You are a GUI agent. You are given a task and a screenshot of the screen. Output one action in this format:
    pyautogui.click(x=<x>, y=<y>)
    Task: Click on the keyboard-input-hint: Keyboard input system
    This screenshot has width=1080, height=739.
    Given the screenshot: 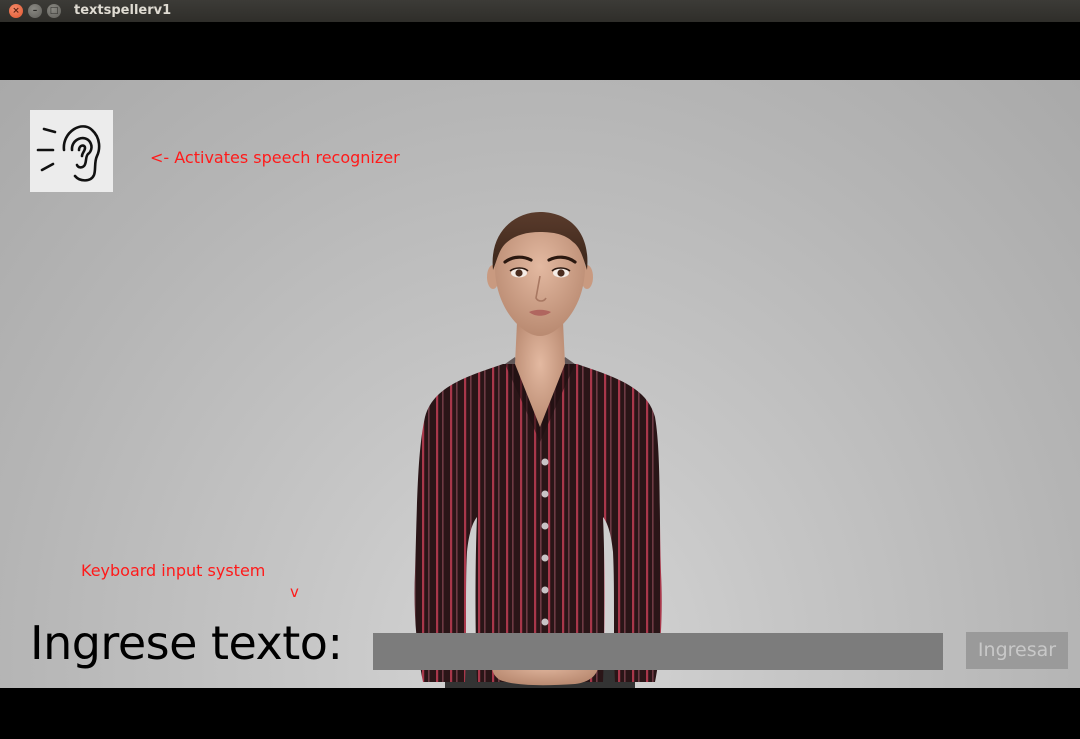 What is the action you would take?
    pyautogui.click(x=173, y=570)
    